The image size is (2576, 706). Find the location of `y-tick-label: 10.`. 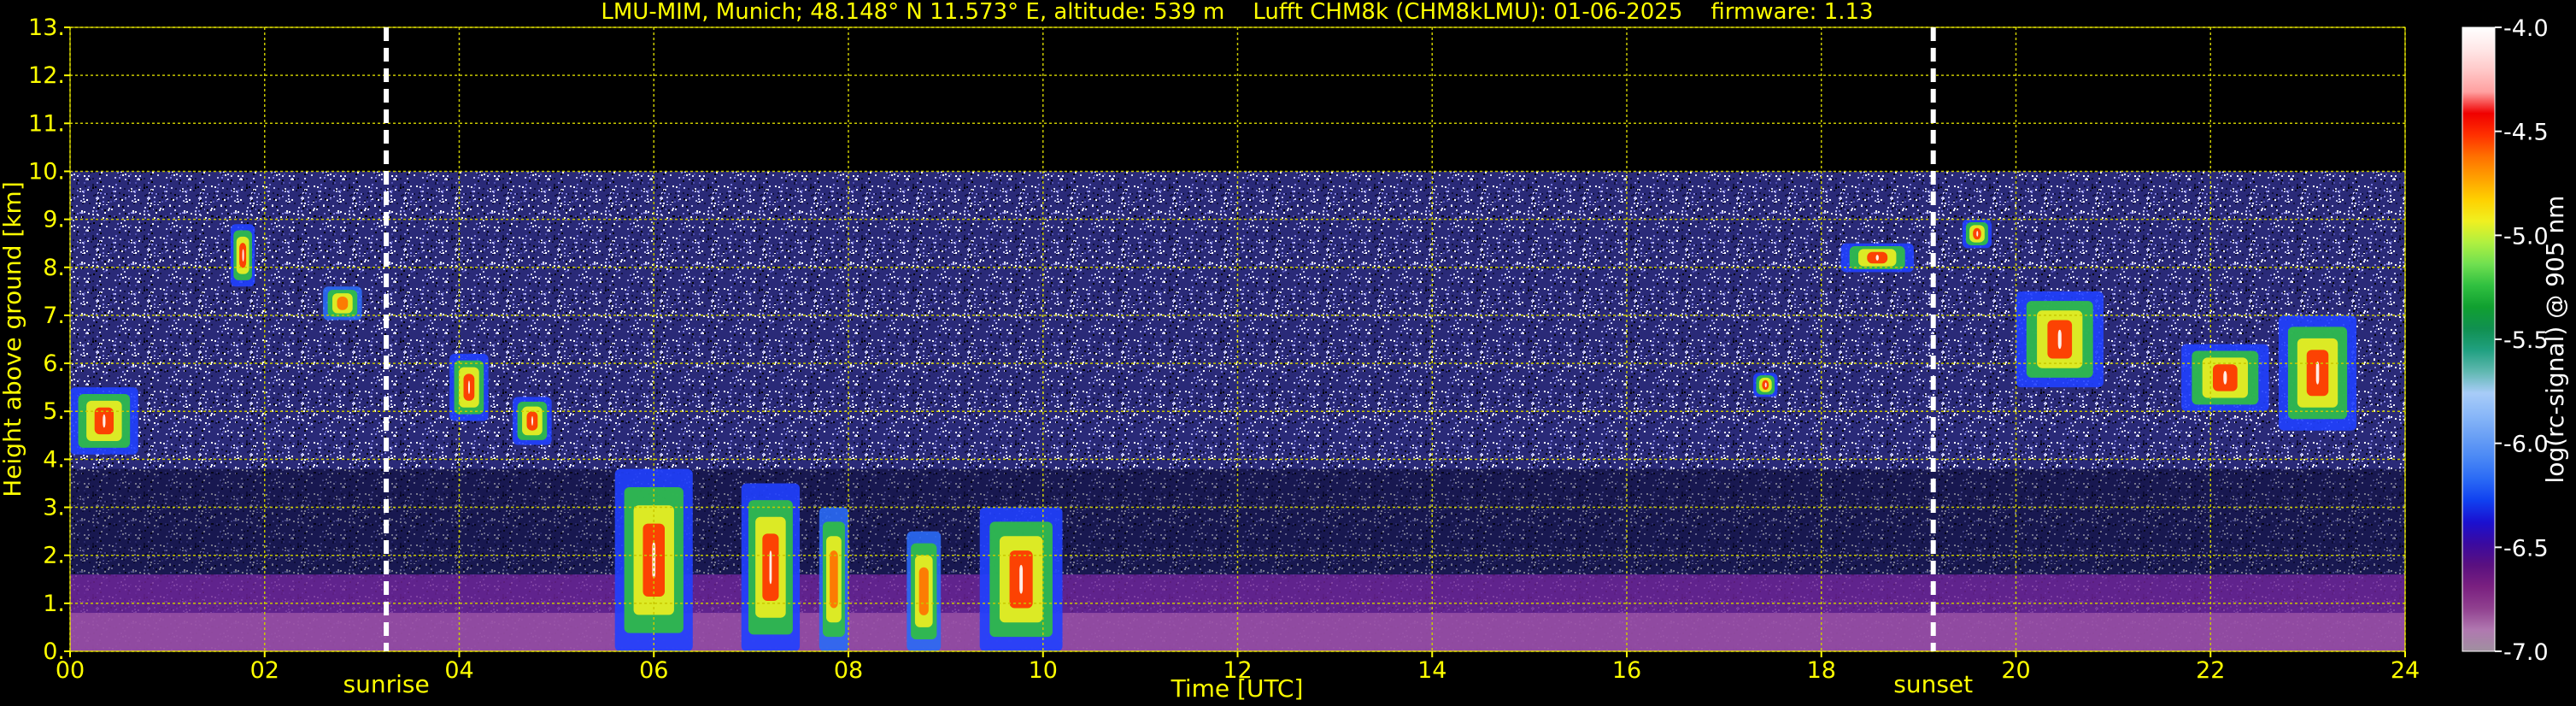

y-tick-label: 10. is located at coordinates (46, 171).